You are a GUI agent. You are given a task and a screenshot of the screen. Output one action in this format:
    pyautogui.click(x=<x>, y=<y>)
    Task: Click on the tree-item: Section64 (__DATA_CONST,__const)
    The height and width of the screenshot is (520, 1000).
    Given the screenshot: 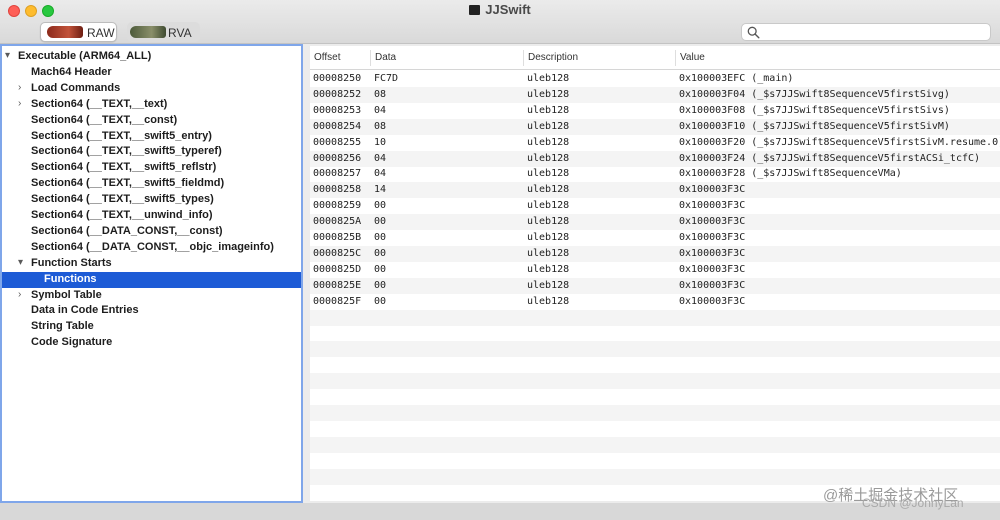 What is the action you would take?
    pyautogui.click(x=151, y=232)
    